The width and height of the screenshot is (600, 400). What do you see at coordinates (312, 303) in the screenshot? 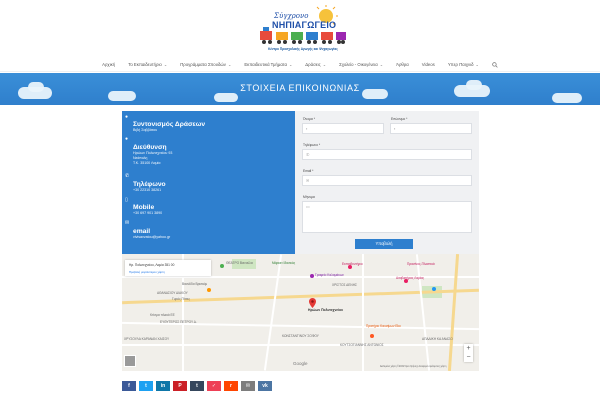
I see `map-pin-icon` at bounding box center [312, 303].